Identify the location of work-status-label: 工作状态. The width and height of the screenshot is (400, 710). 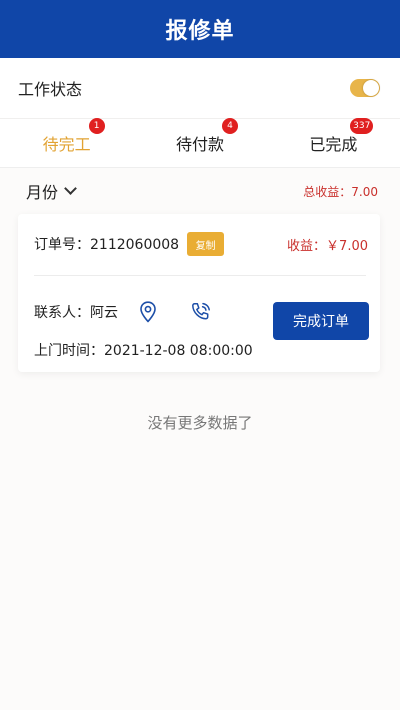
(50, 89).